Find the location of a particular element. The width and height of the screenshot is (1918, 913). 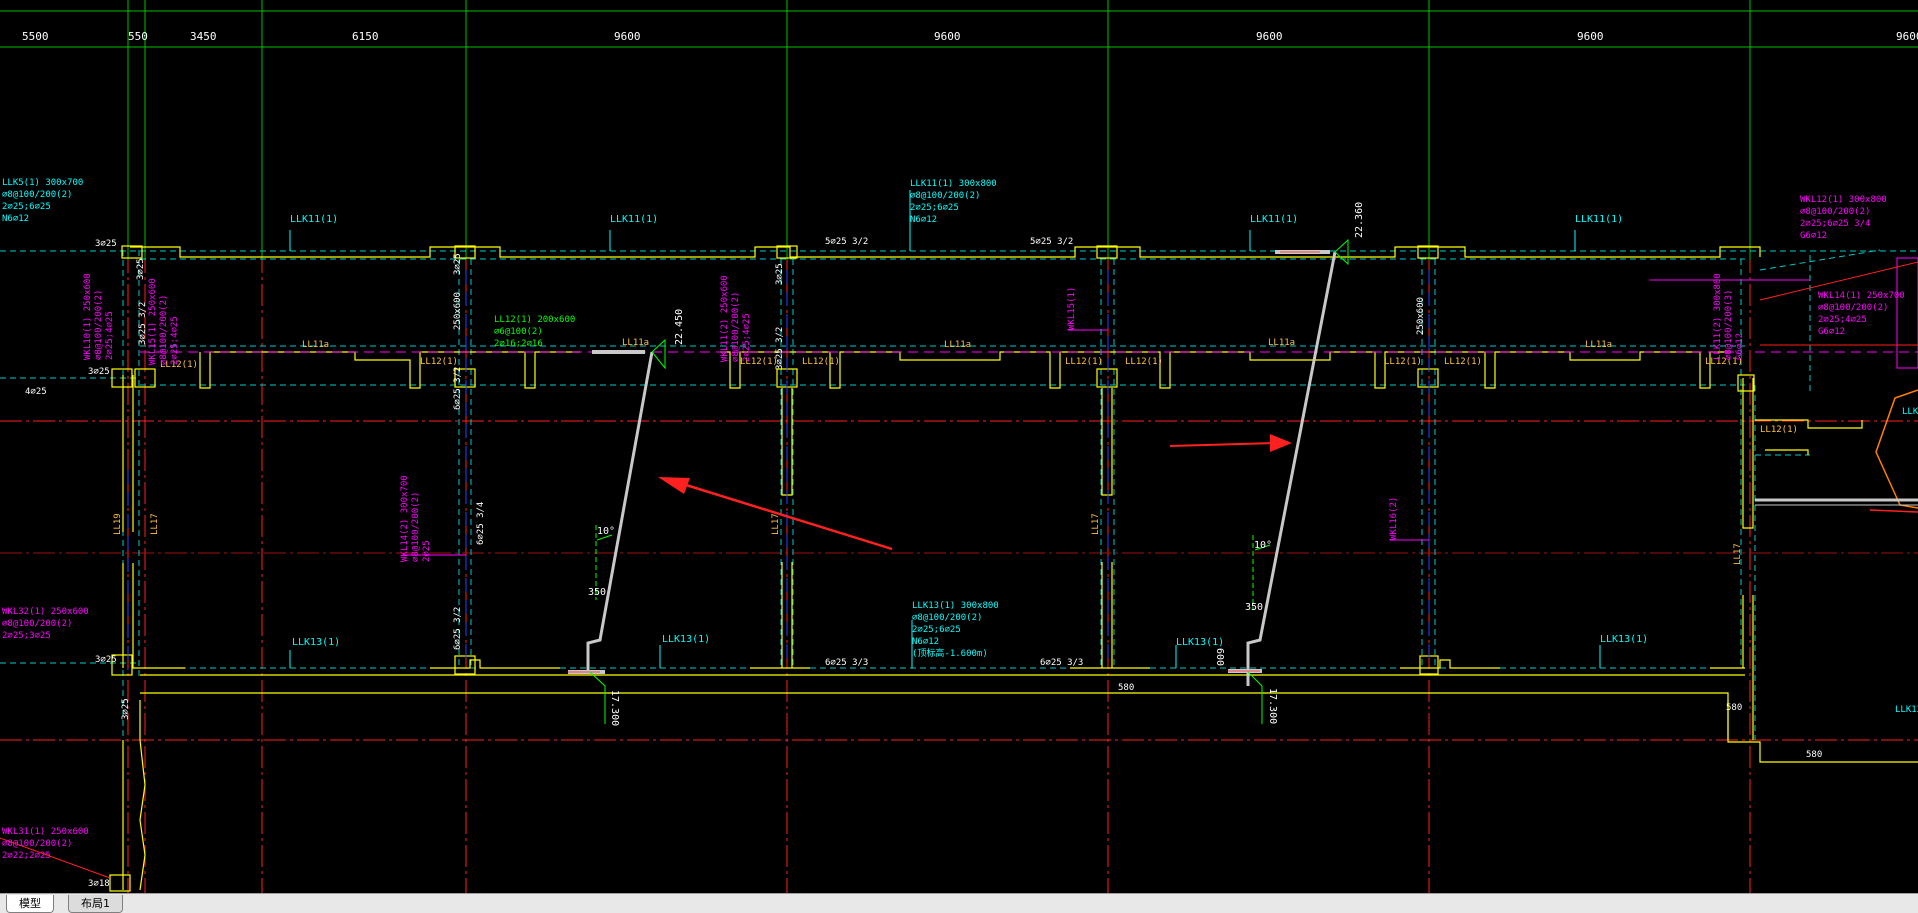

rebar-4-25: 4⌀25 is located at coordinates (36, 392).